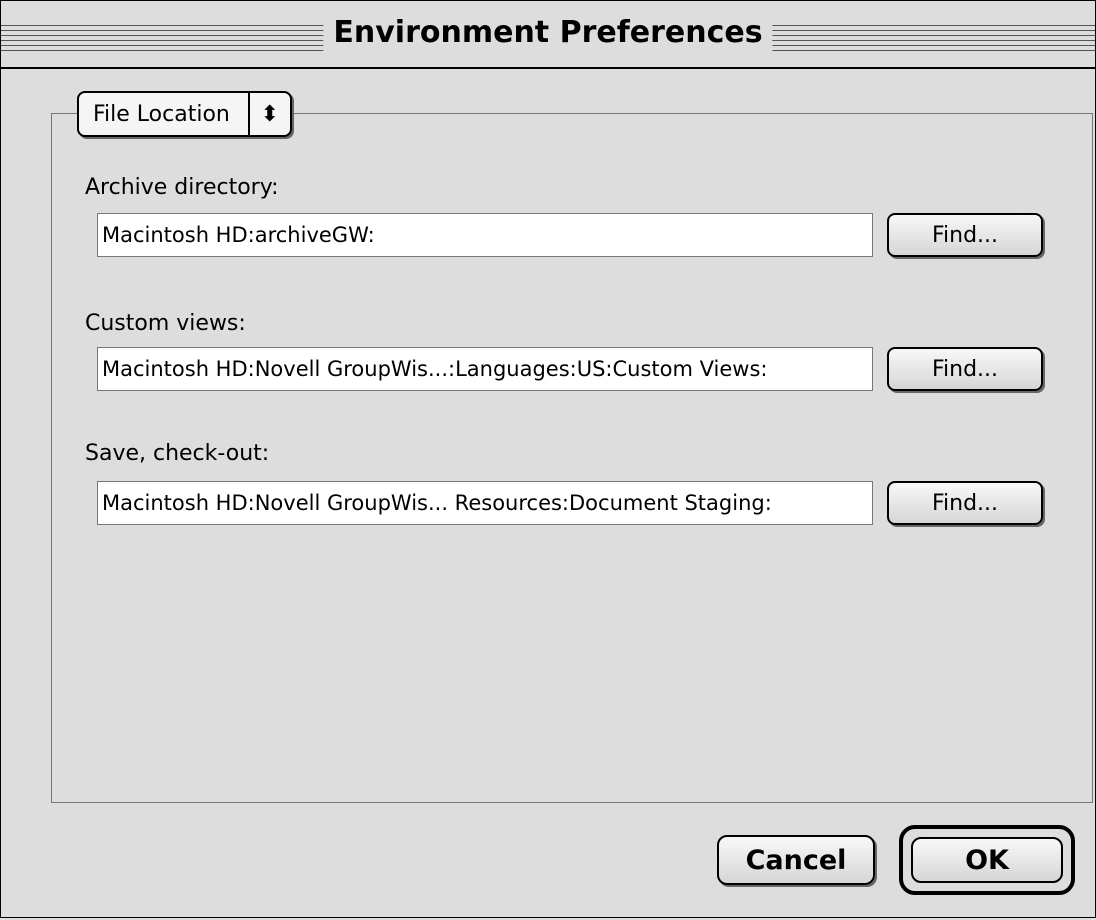  What do you see at coordinates (796, 860) in the screenshot?
I see `cancel-button: Cancel` at bounding box center [796, 860].